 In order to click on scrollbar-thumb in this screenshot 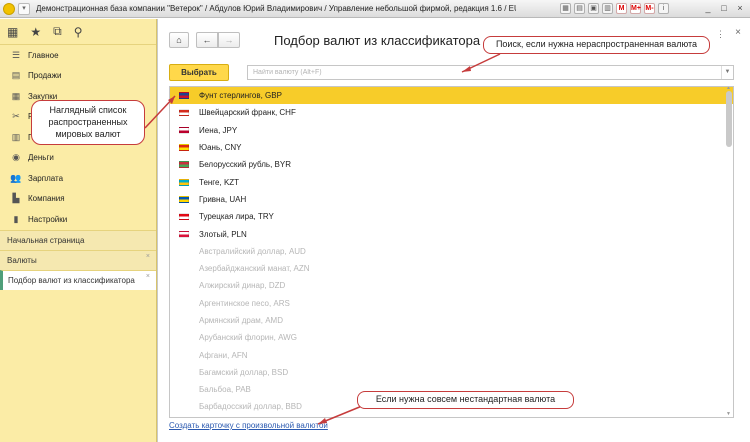, I will do `click(729, 119)`.